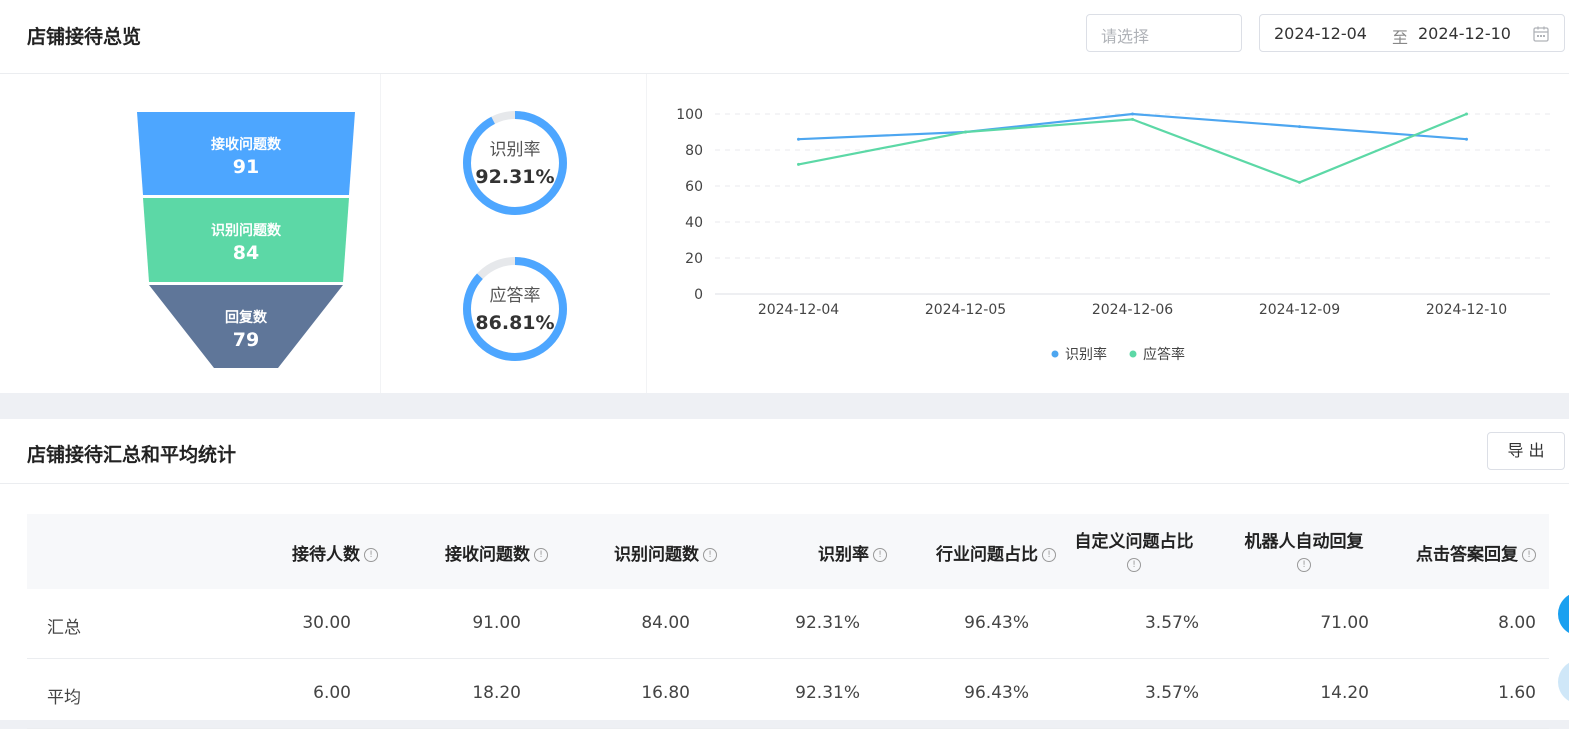 This screenshot has width=1569, height=729. What do you see at coordinates (515, 323) in the screenshot?
I see `gauge-value: 86.81%` at bounding box center [515, 323].